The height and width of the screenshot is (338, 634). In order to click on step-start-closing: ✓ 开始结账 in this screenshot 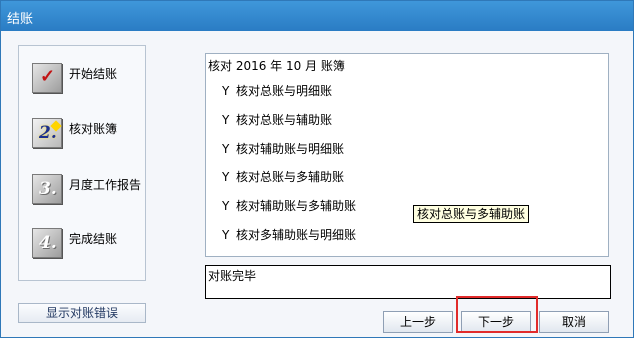, I will do `click(91, 80)`.